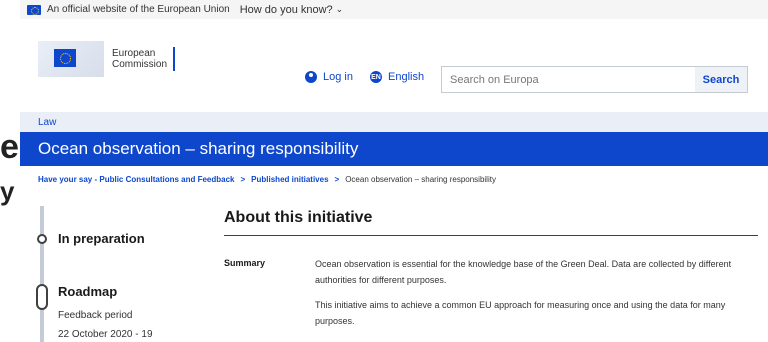 Image resolution: width=768 pixels, height=342 pixels. What do you see at coordinates (34, 9) in the screenshot?
I see `eu-flag-icon` at bounding box center [34, 9].